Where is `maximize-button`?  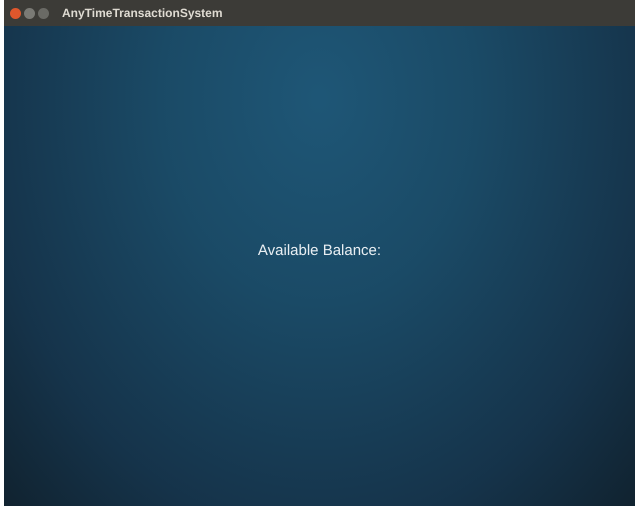
maximize-button is located at coordinates (43, 13).